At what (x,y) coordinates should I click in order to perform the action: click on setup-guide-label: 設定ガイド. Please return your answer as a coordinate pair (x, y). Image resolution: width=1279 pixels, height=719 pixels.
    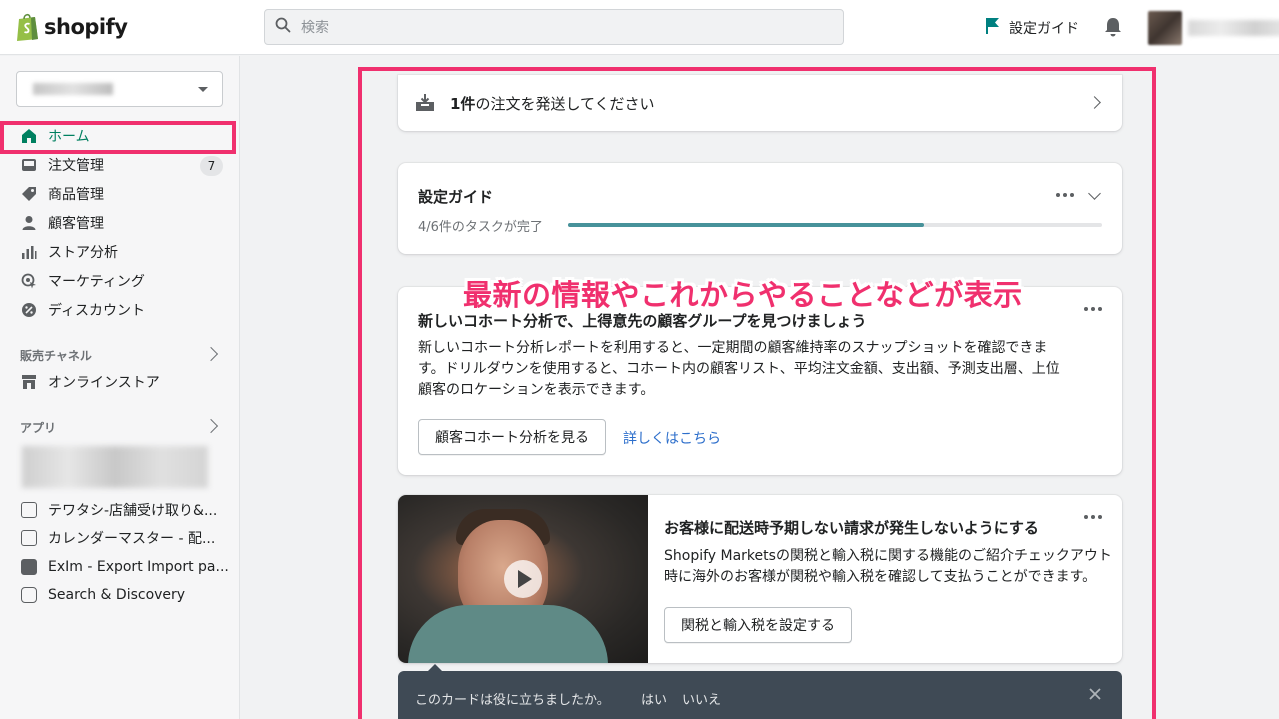
    Looking at the image, I should click on (1044, 29).